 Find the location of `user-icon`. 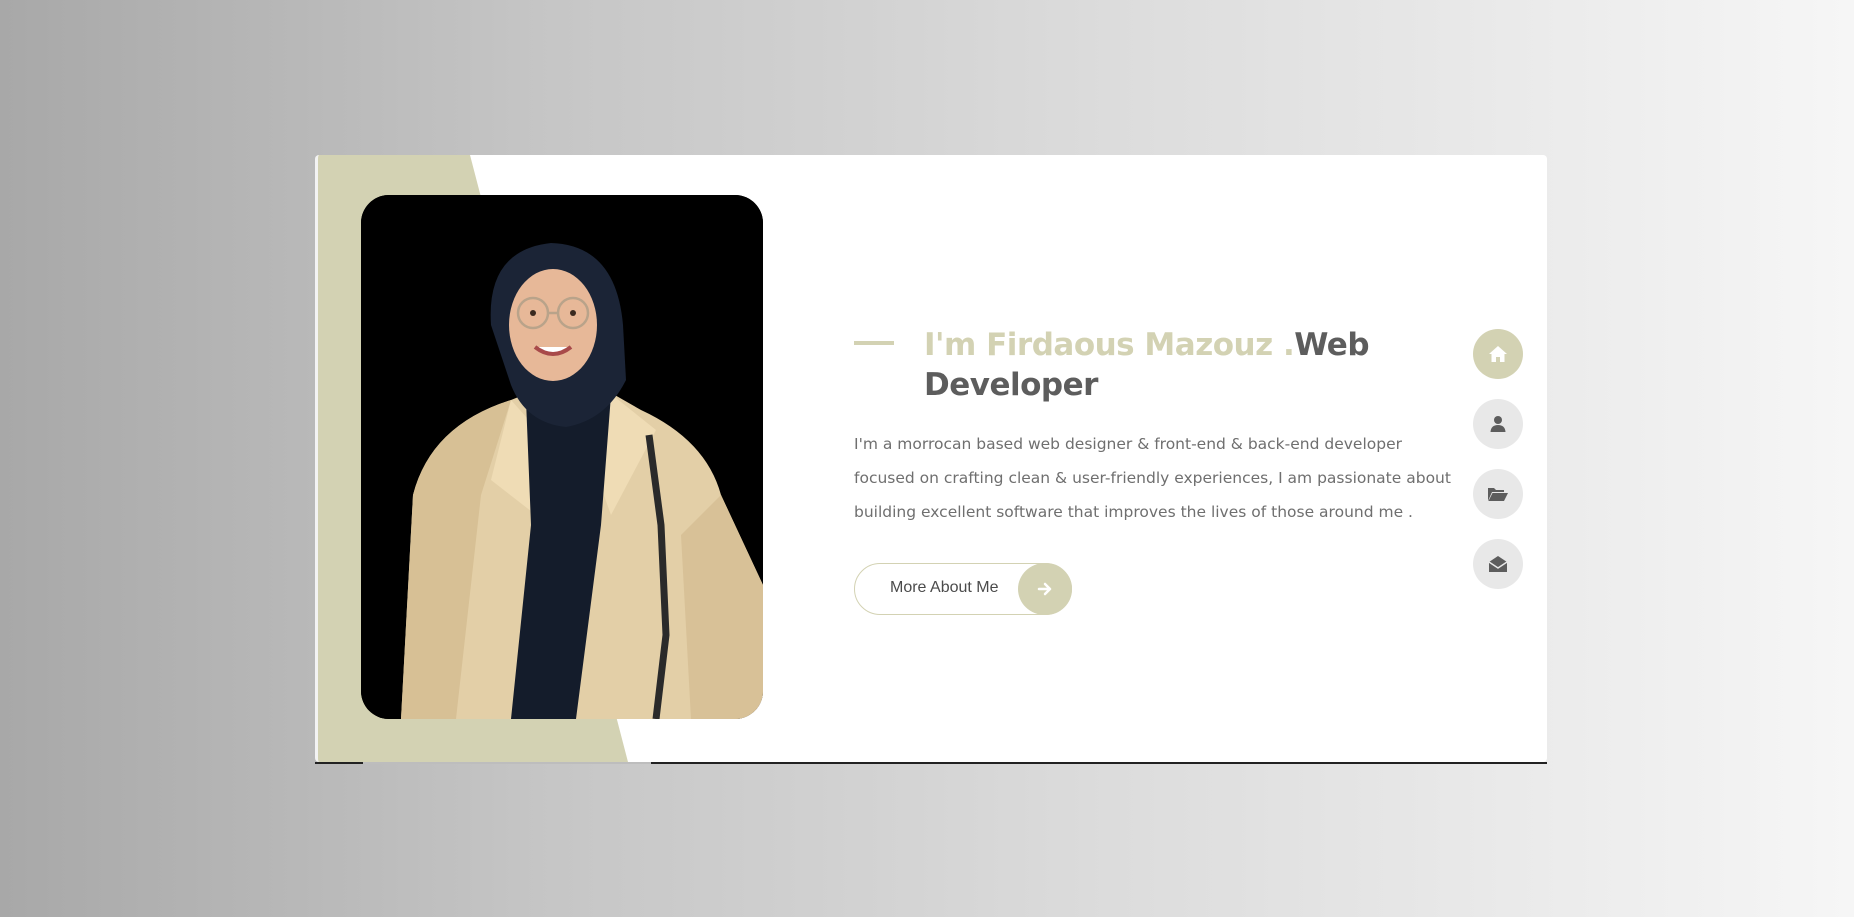

user-icon is located at coordinates (1498, 424).